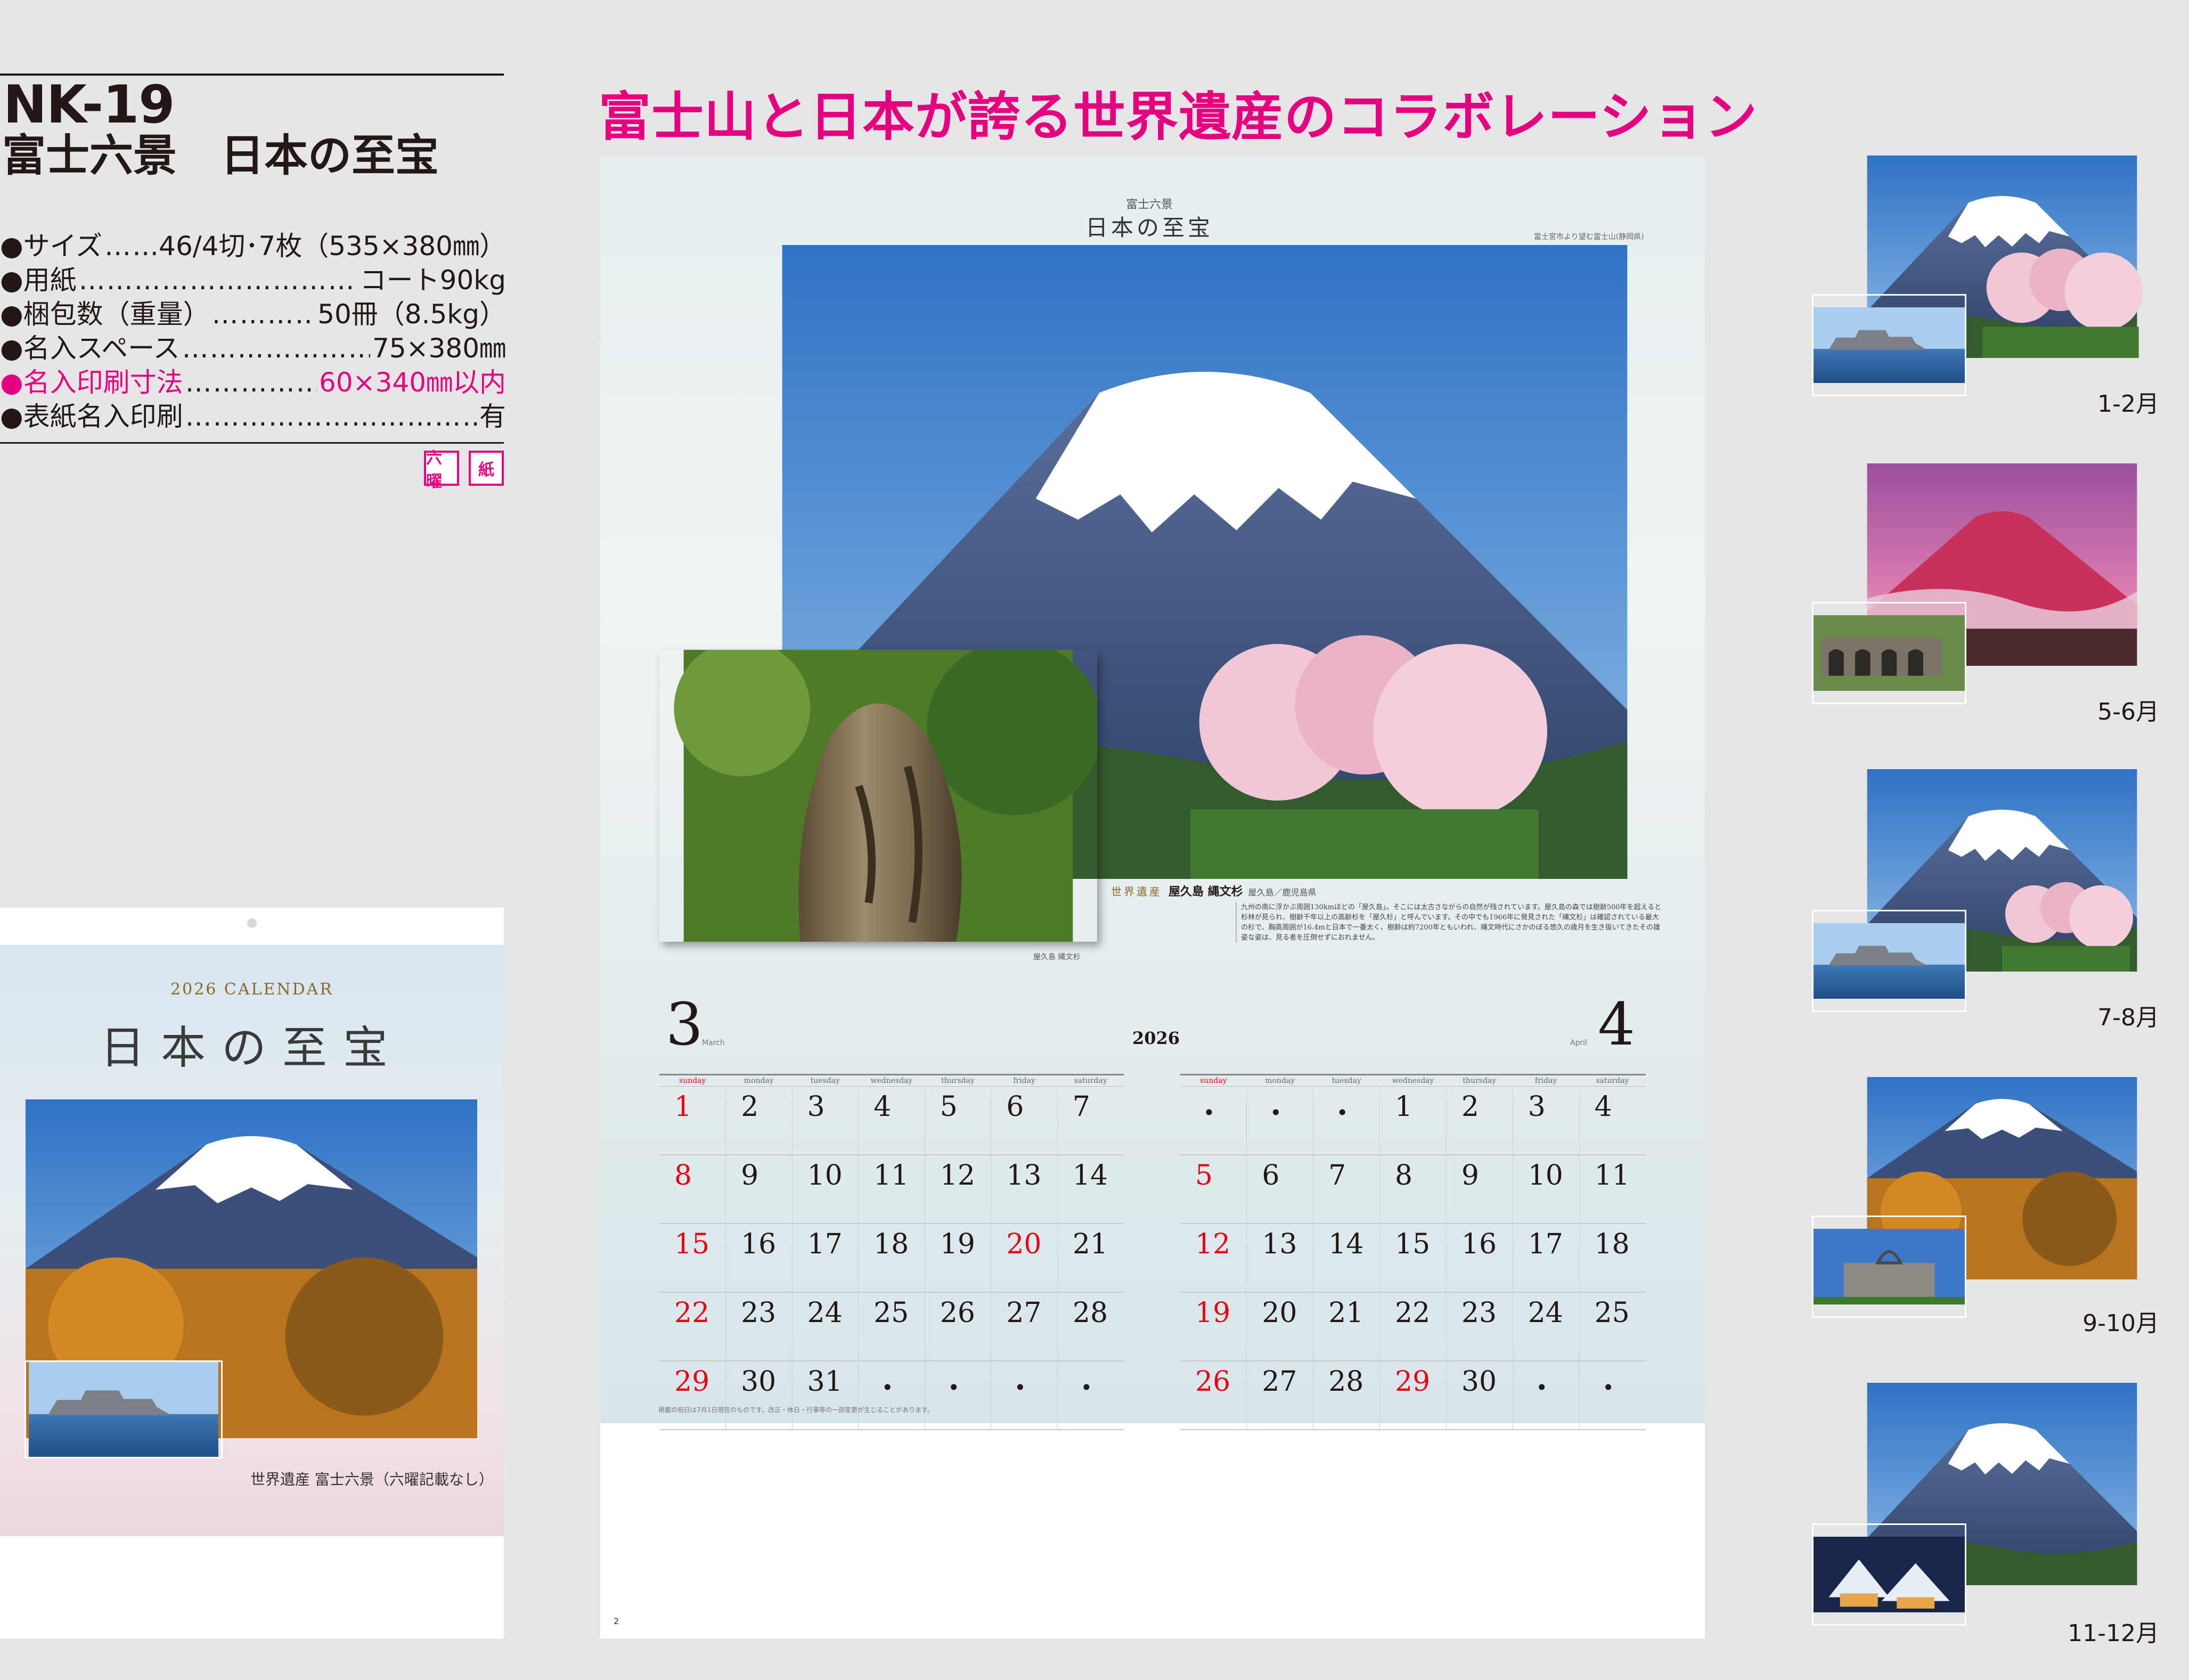 The image size is (2189, 1680). I want to click on weekday-header: saturday, so click(1090, 1080).